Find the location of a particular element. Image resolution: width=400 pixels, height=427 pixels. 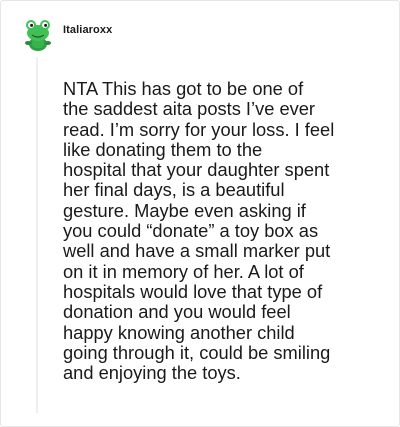

thread-collapse-line is located at coordinates (37, 235).